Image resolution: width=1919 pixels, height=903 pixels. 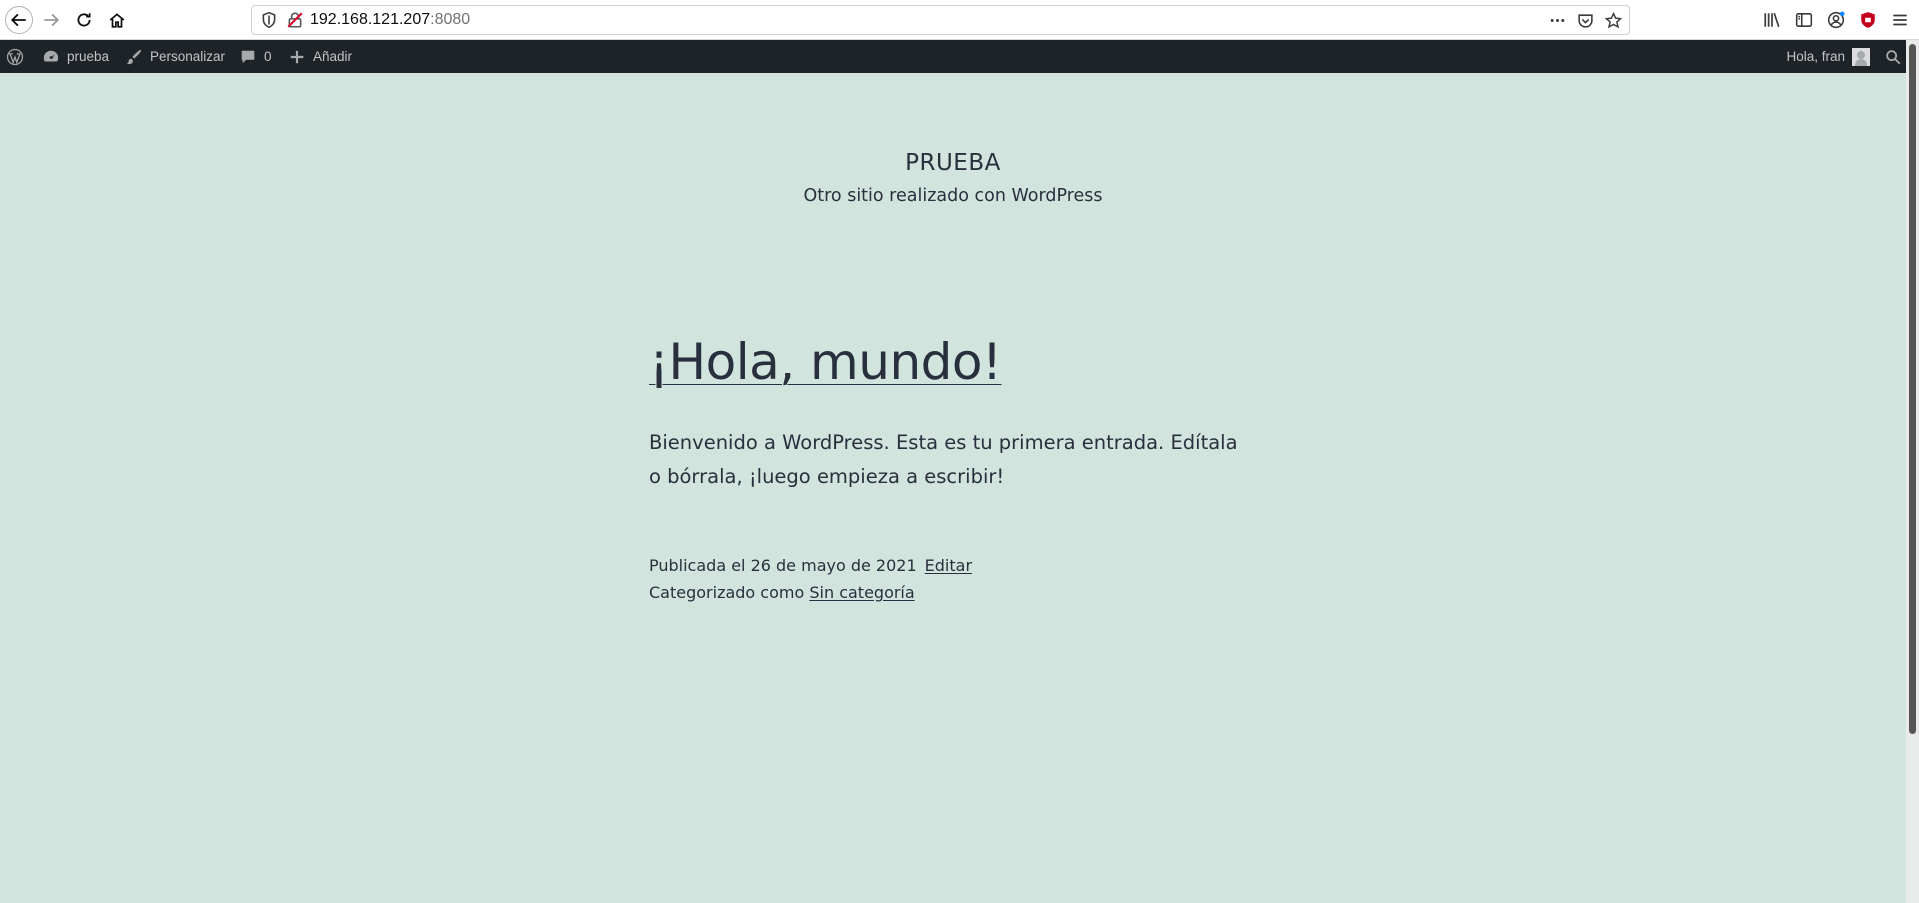 I want to click on comments-link: 0, so click(x=255, y=56).